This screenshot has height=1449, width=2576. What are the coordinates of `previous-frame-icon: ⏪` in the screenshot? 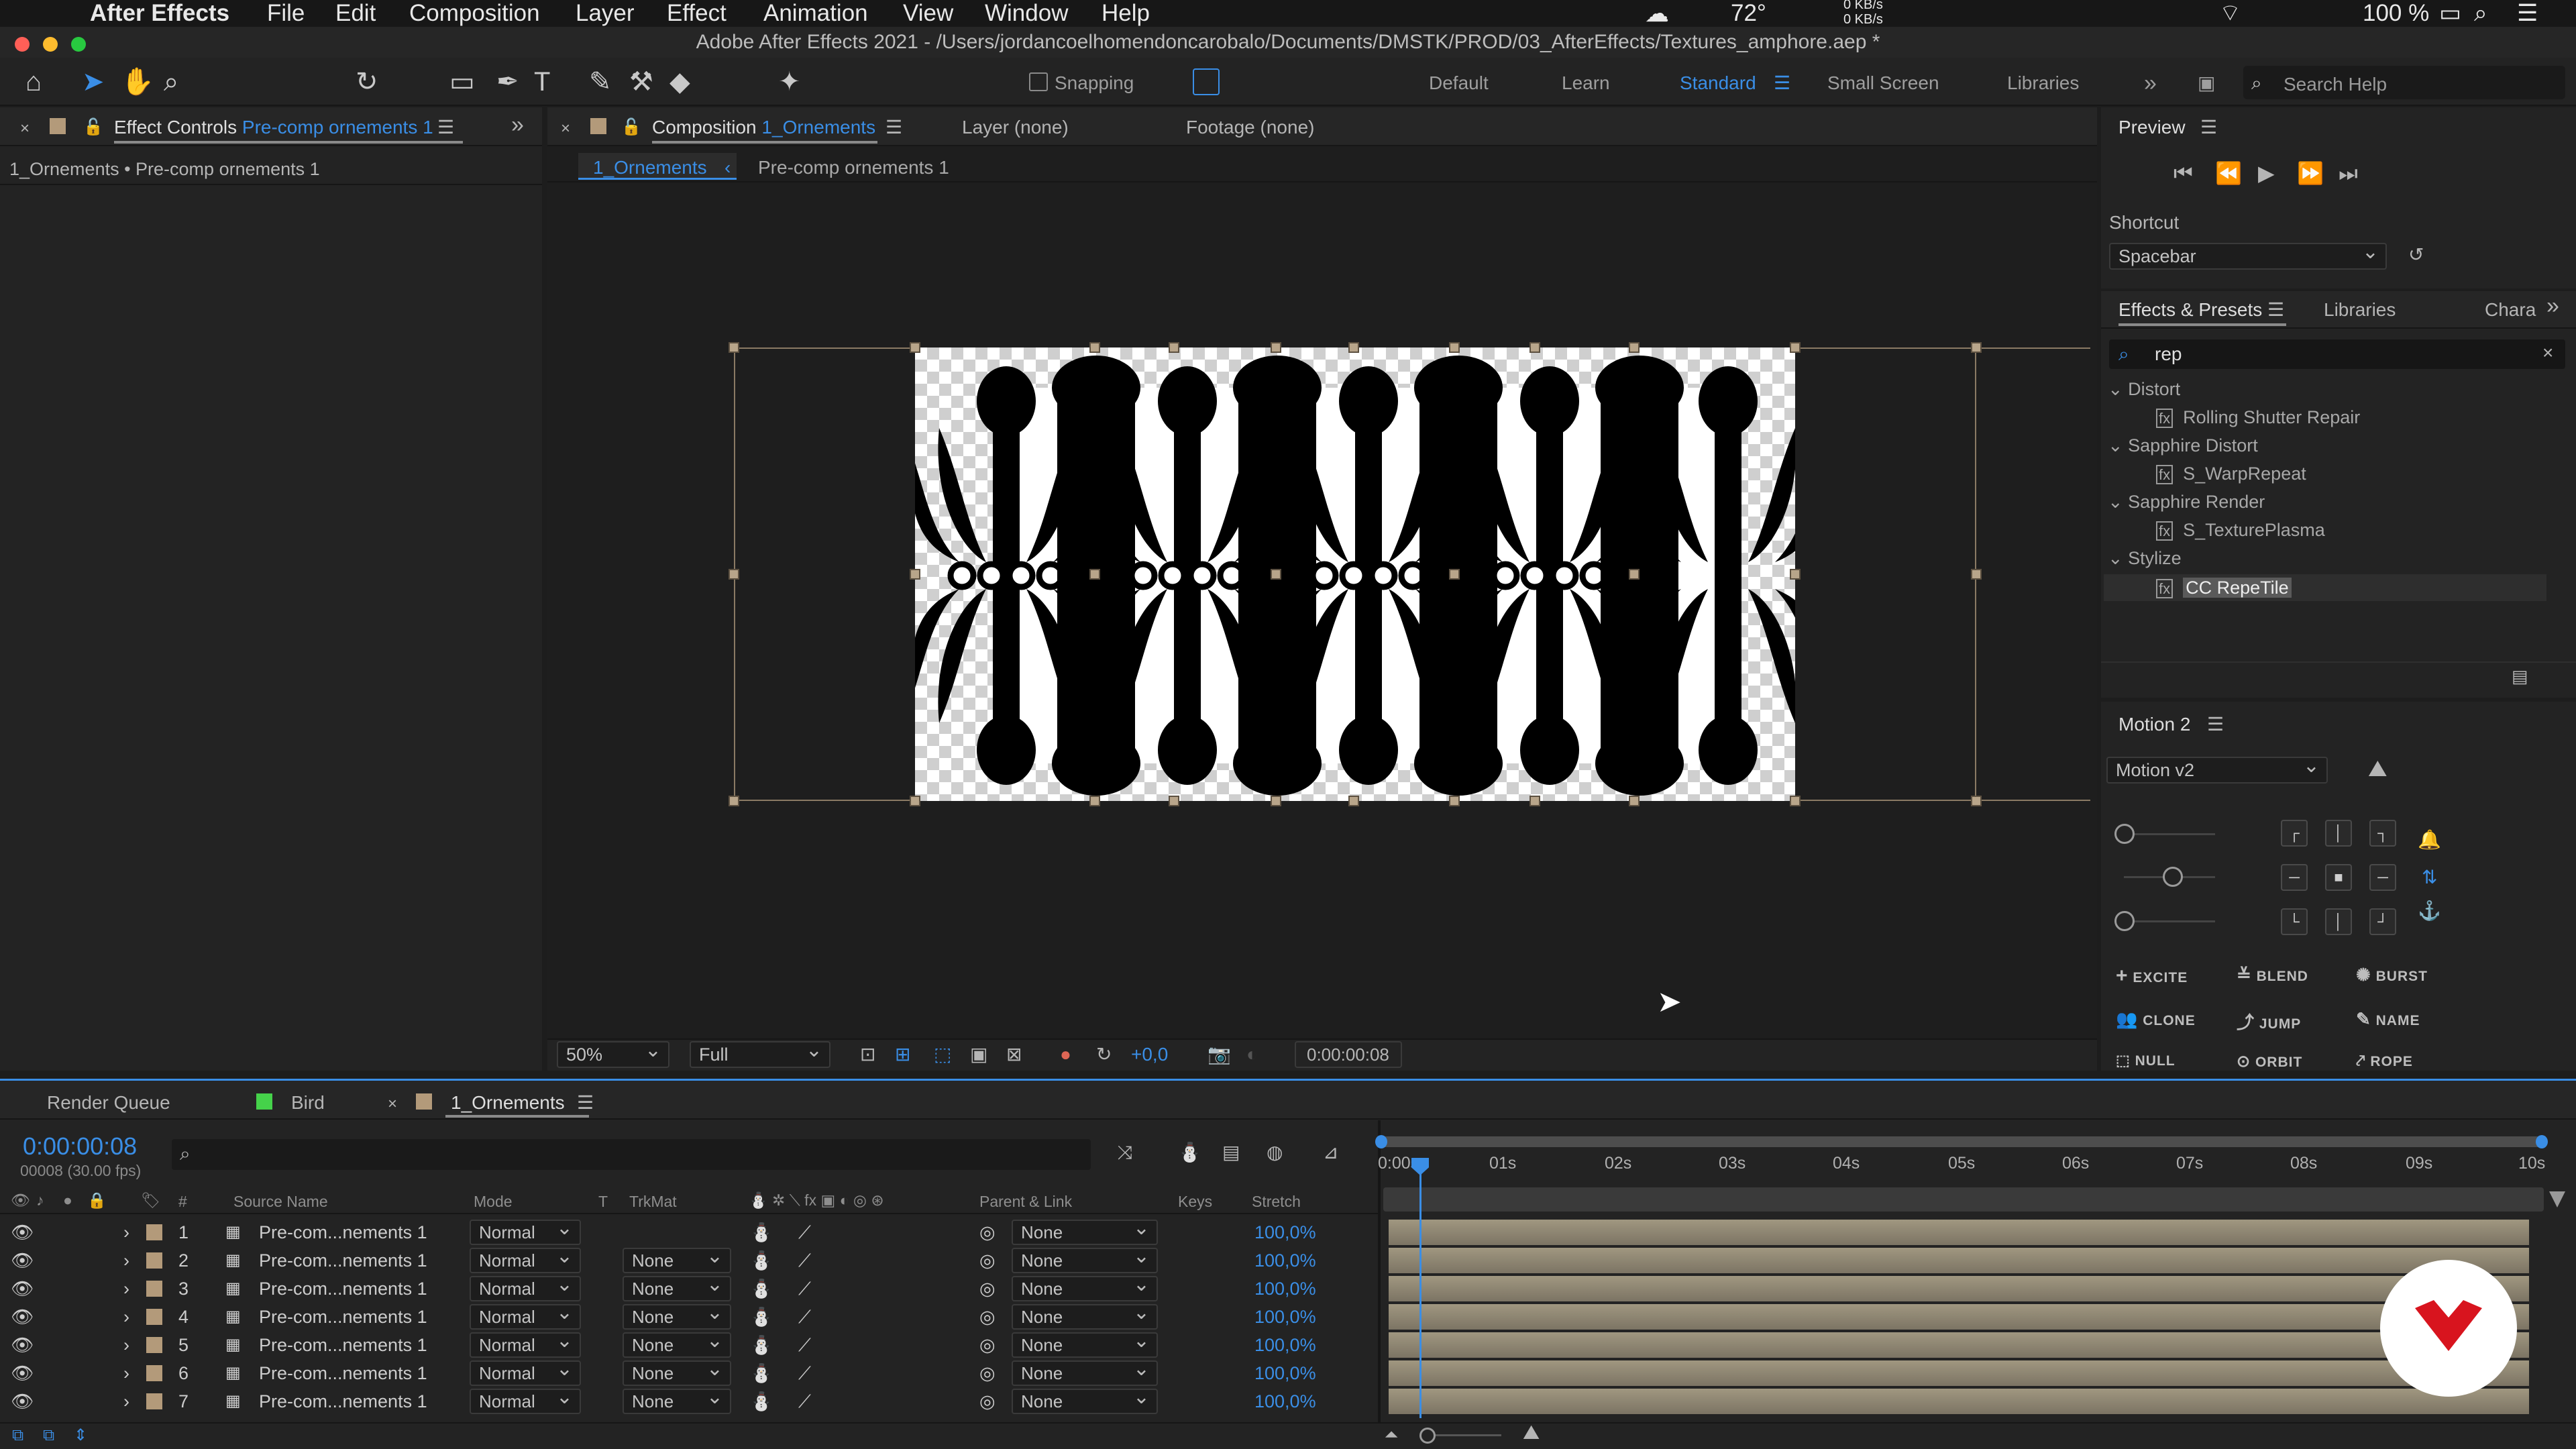 It's located at (2228, 173).